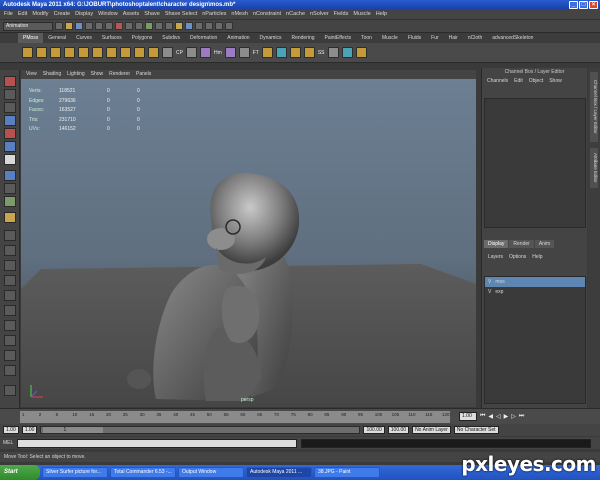 This screenshot has height=480, width=600. What do you see at coordinates (69, 26) in the screenshot?
I see `open-scene-icon` at bounding box center [69, 26].